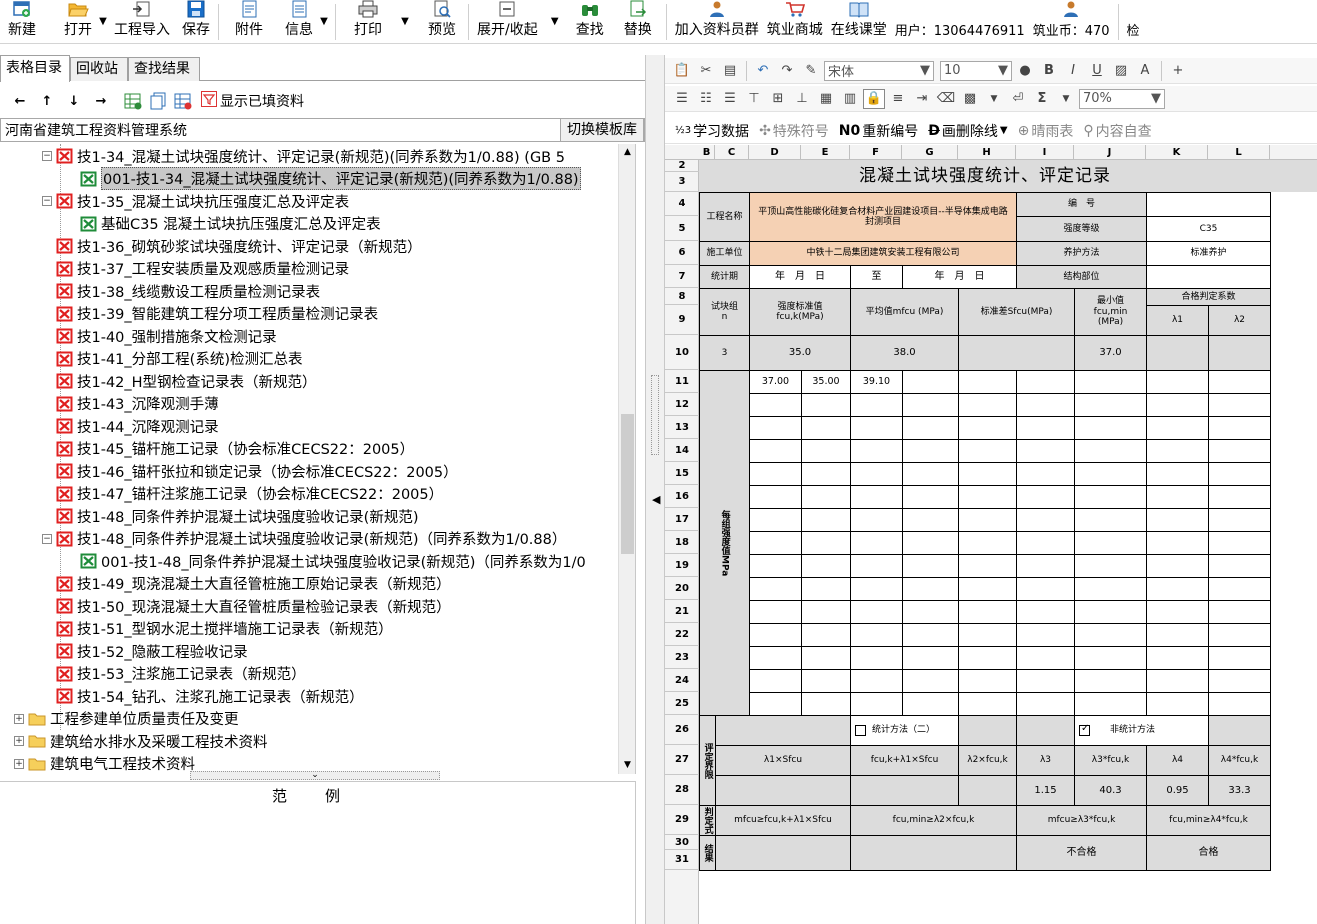  I want to click on column-header: D, so click(775, 152).